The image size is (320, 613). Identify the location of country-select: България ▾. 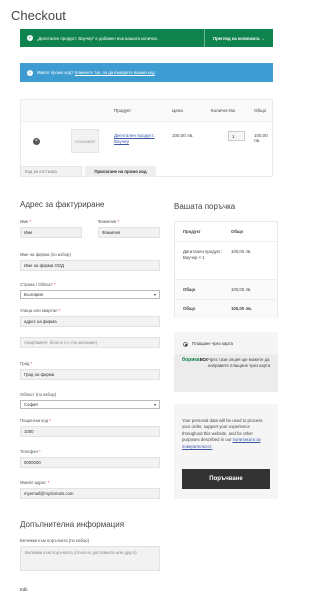
(90, 294).